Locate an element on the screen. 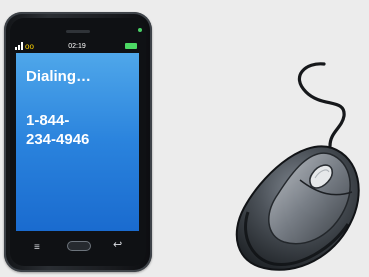 This screenshot has height=277, width=369. notification-led is located at coordinates (140, 30).